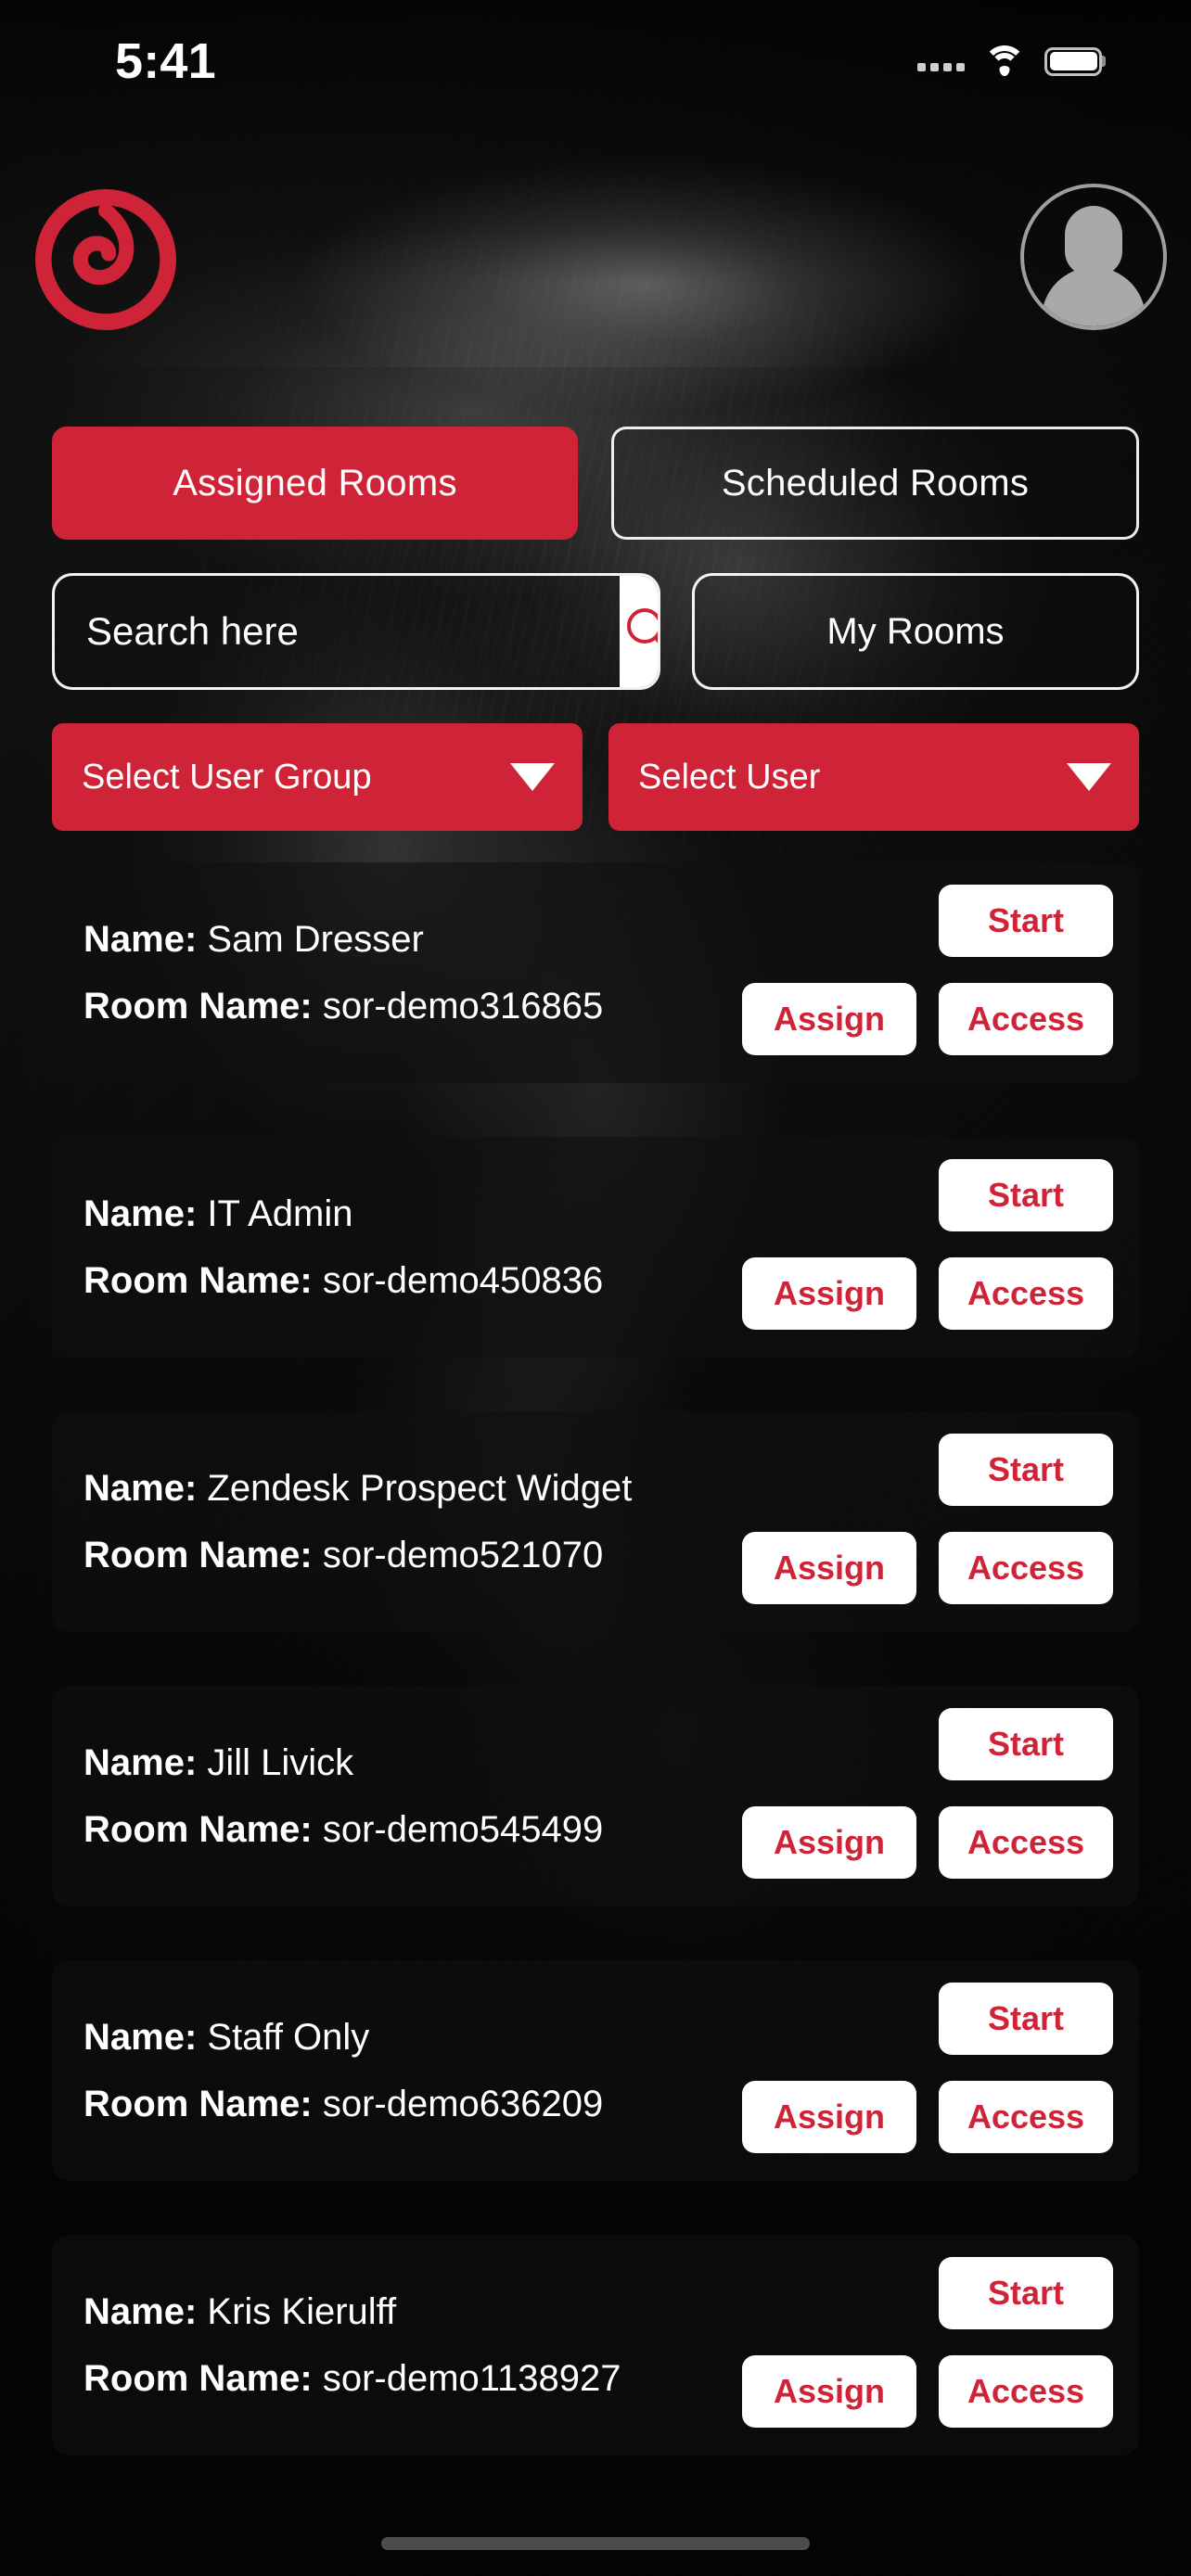 The height and width of the screenshot is (2576, 1191). I want to click on status-bar: 5:41, so click(595, 61).